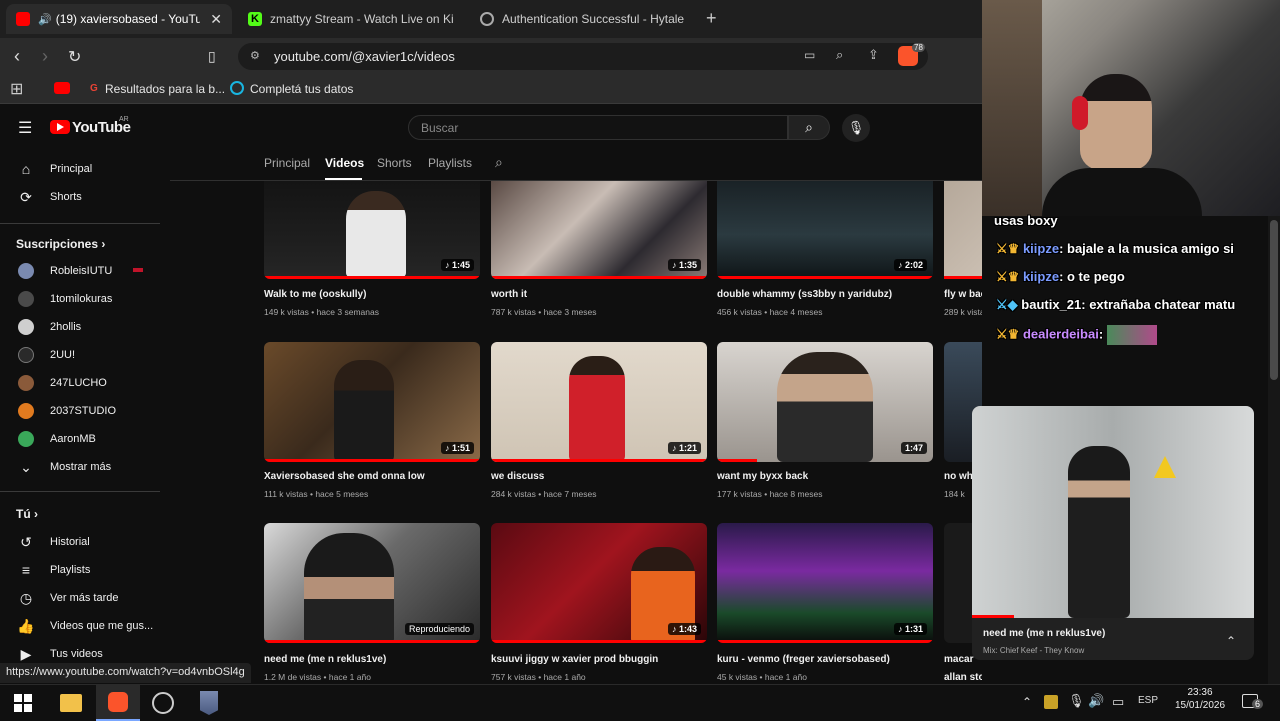  I want to click on forward-icon: ›, so click(45, 56).